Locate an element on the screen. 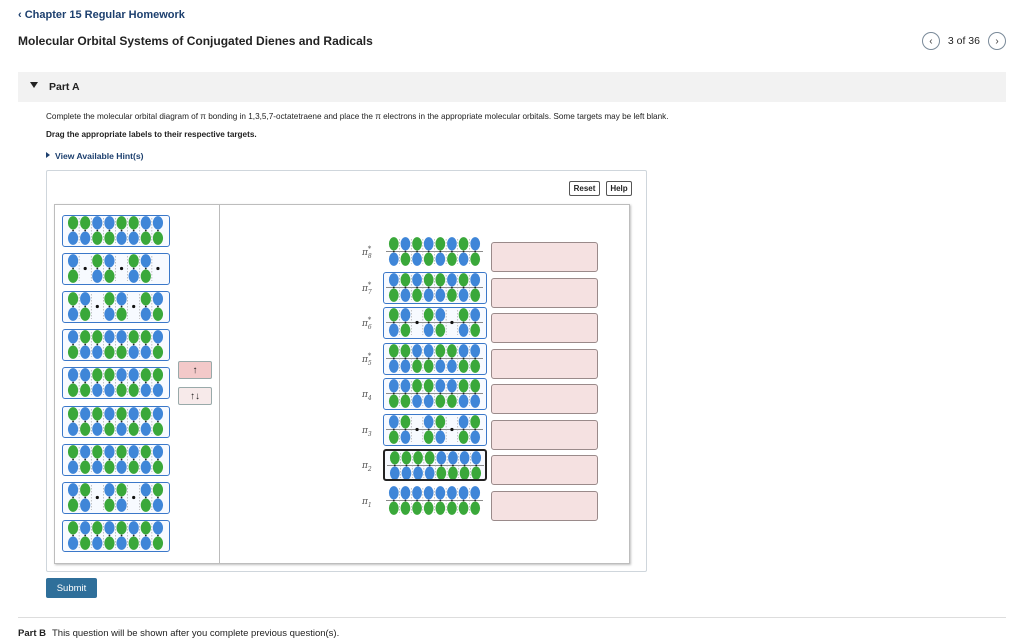 This screenshot has width=1024, height=640. electron-target-pi6 is located at coordinates (544, 328).